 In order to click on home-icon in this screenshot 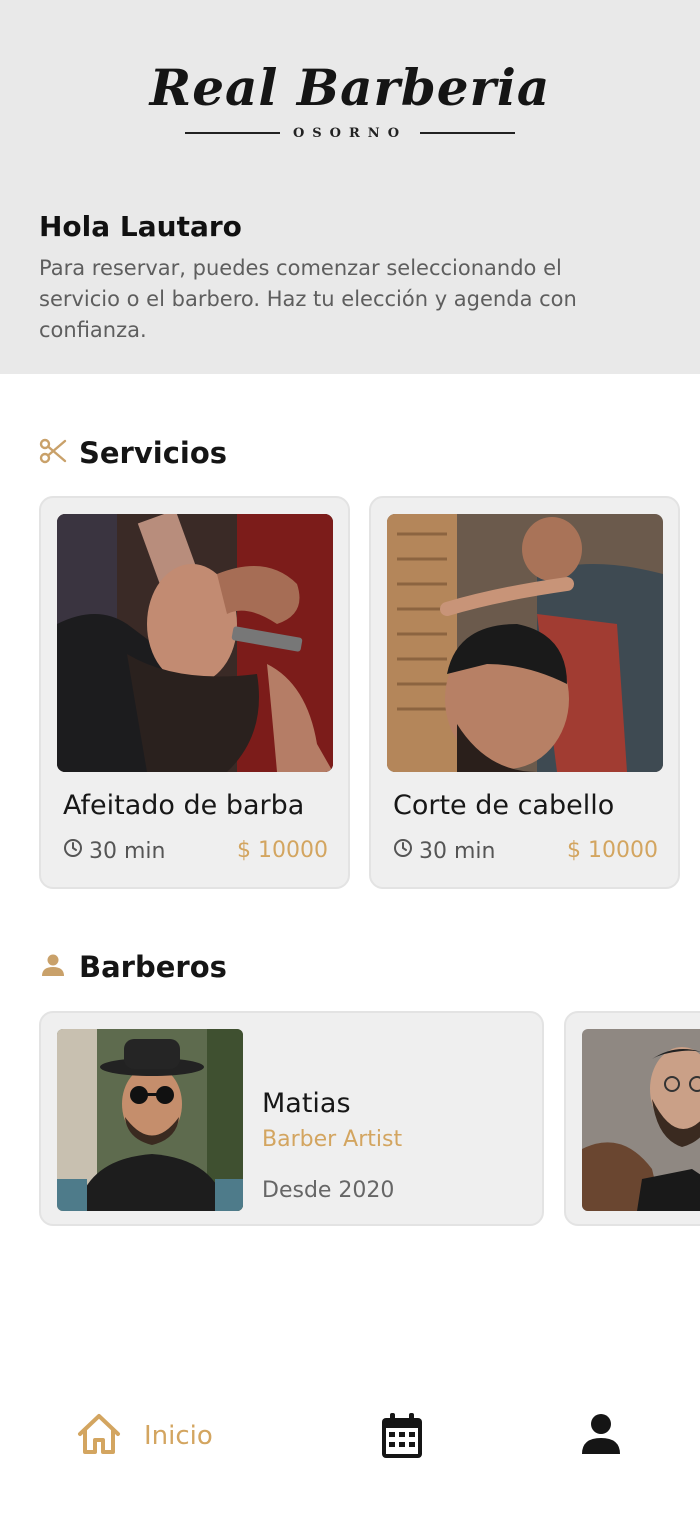, I will do `click(99, 1436)`.